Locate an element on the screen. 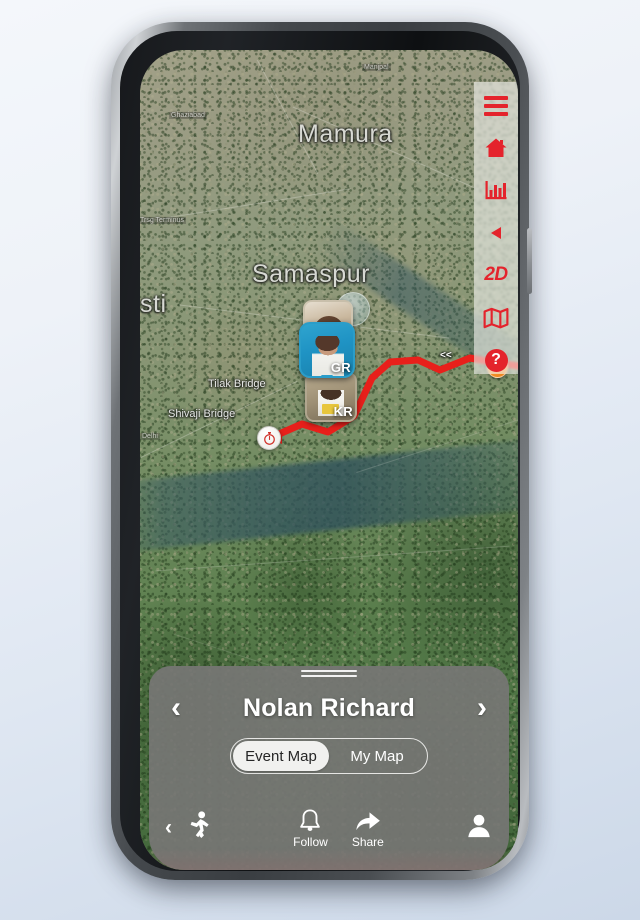  follow-label: Follow is located at coordinates (310, 841).